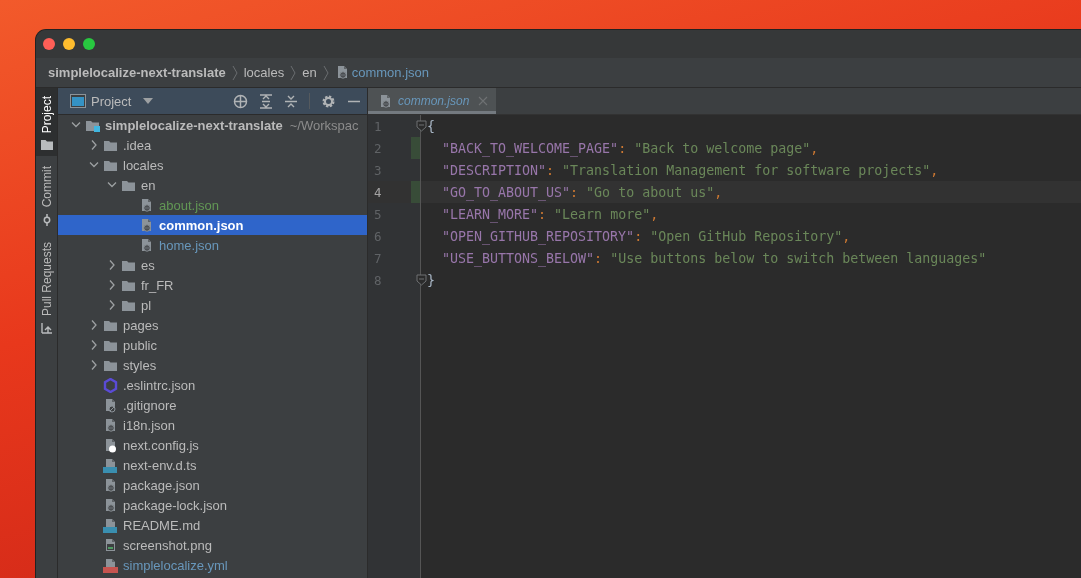 The width and height of the screenshot is (1081, 578). Describe the element at coordinates (212, 165) in the screenshot. I see `tree-item: locales` at that location.